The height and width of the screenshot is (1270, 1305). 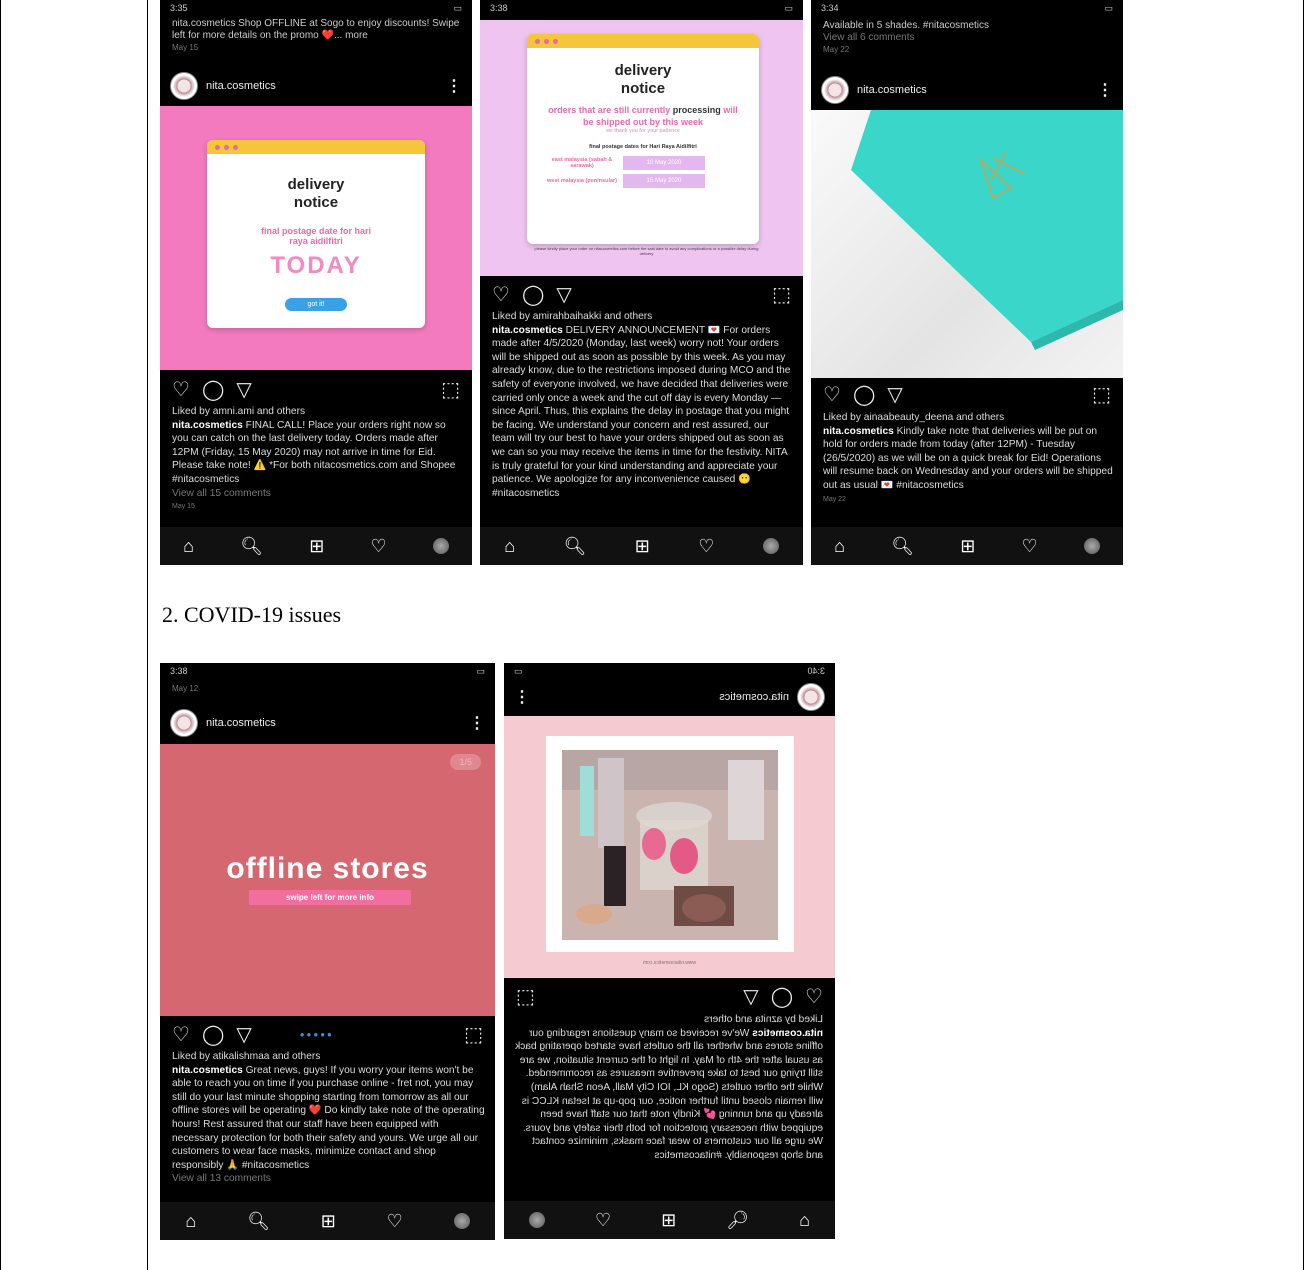 What do you see at coordinates (239, 411) in the screenshot?
I see `liked-by: Liked by amni.ami and others` at bounding box center [239, 411].